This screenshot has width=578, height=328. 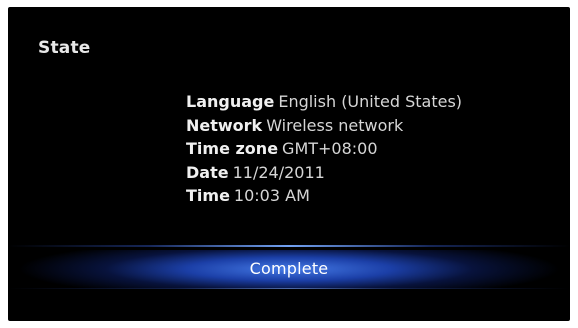 I want to click on screen-title: State, so click(x=64, y=48).